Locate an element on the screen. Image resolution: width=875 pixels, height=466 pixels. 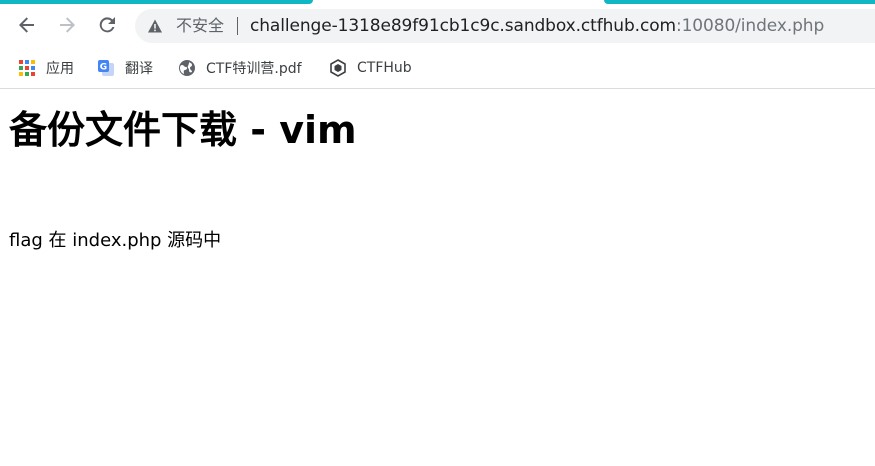
forward-button is located at coordinates (67, 25).